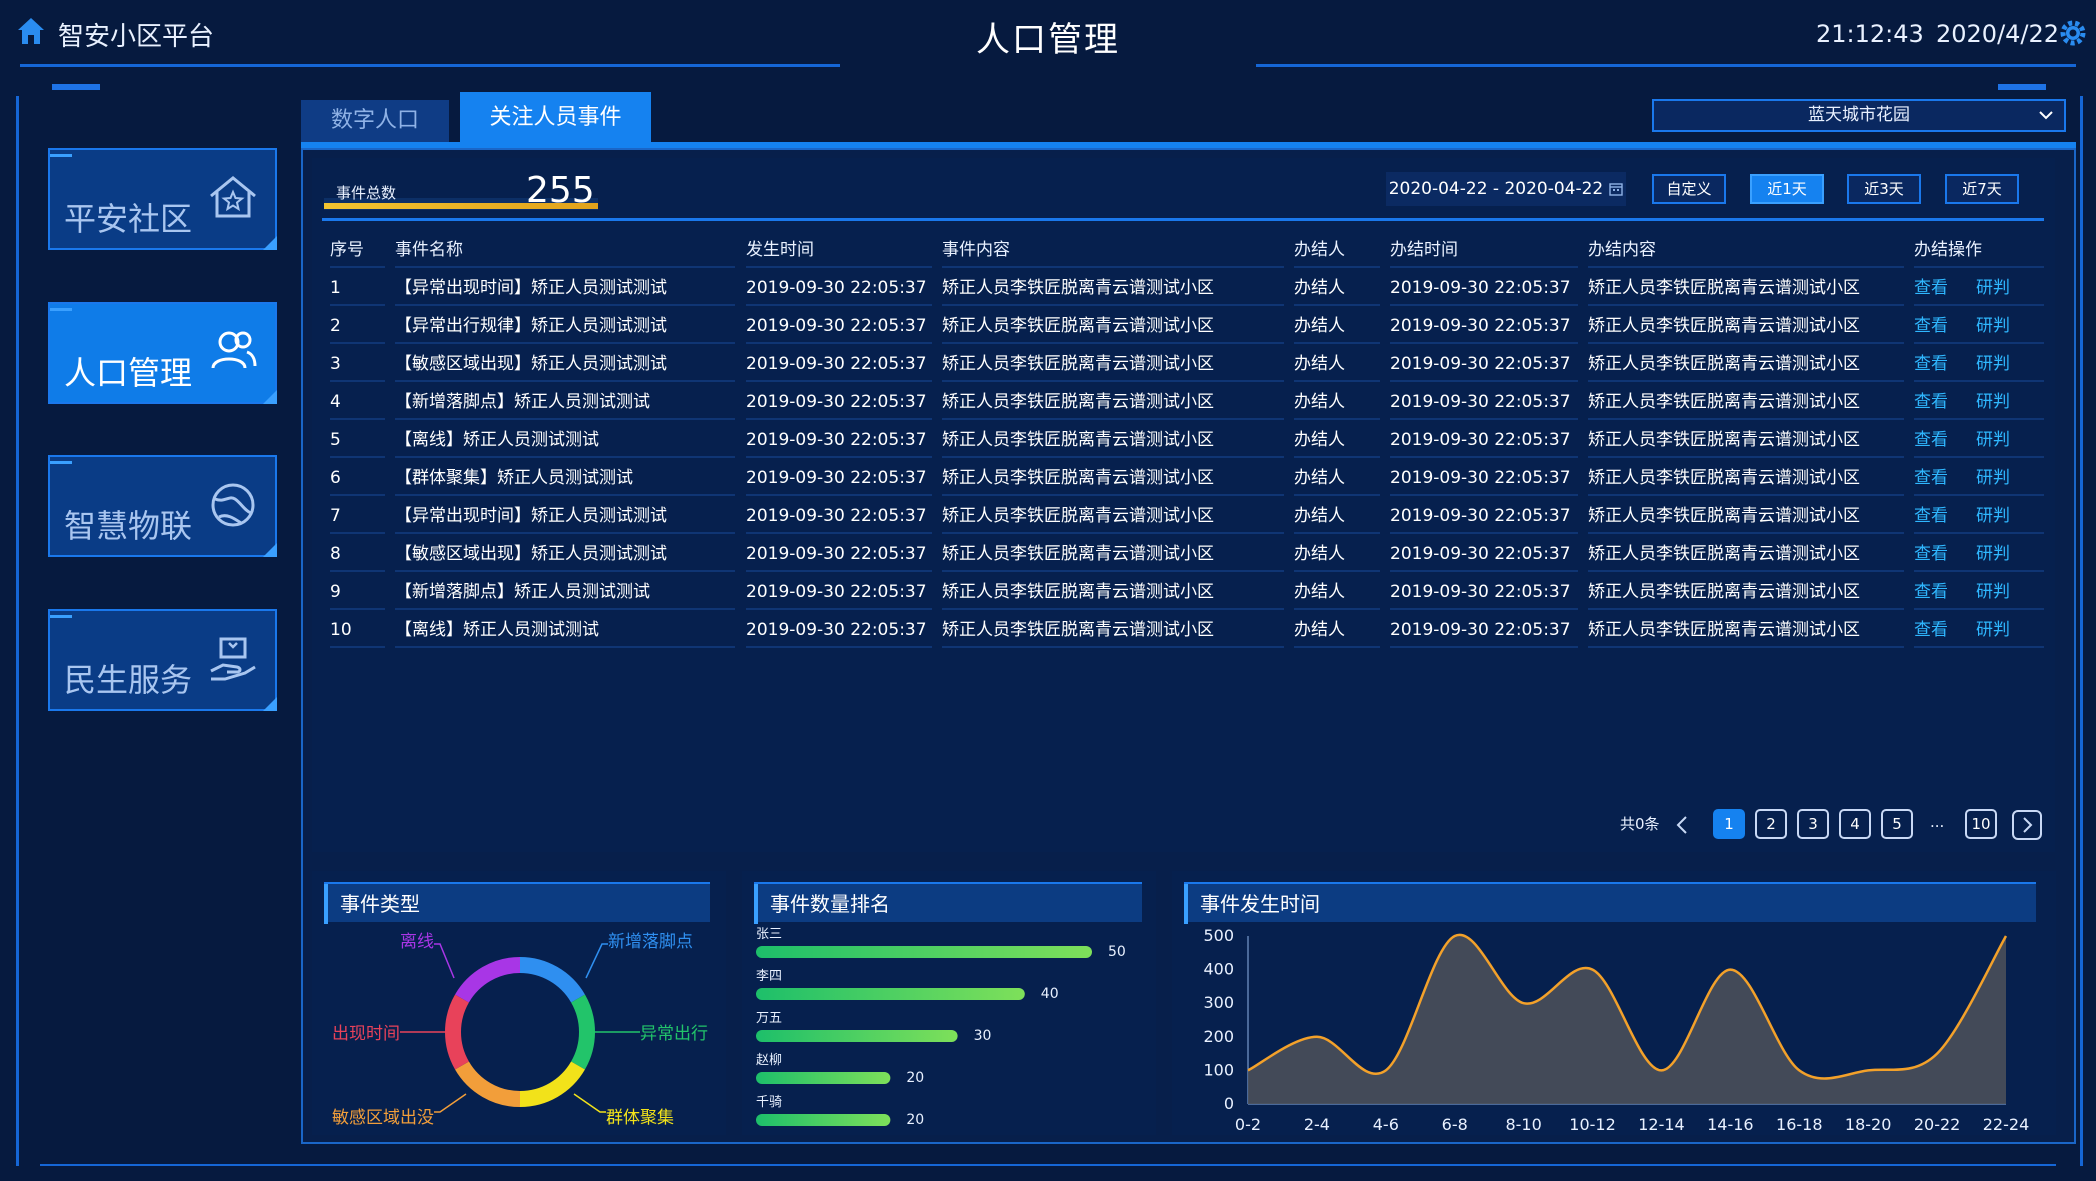  Describe the element at coordinates (1729, 824) in the screenshot. I see `page-button-1: 1` at that location.